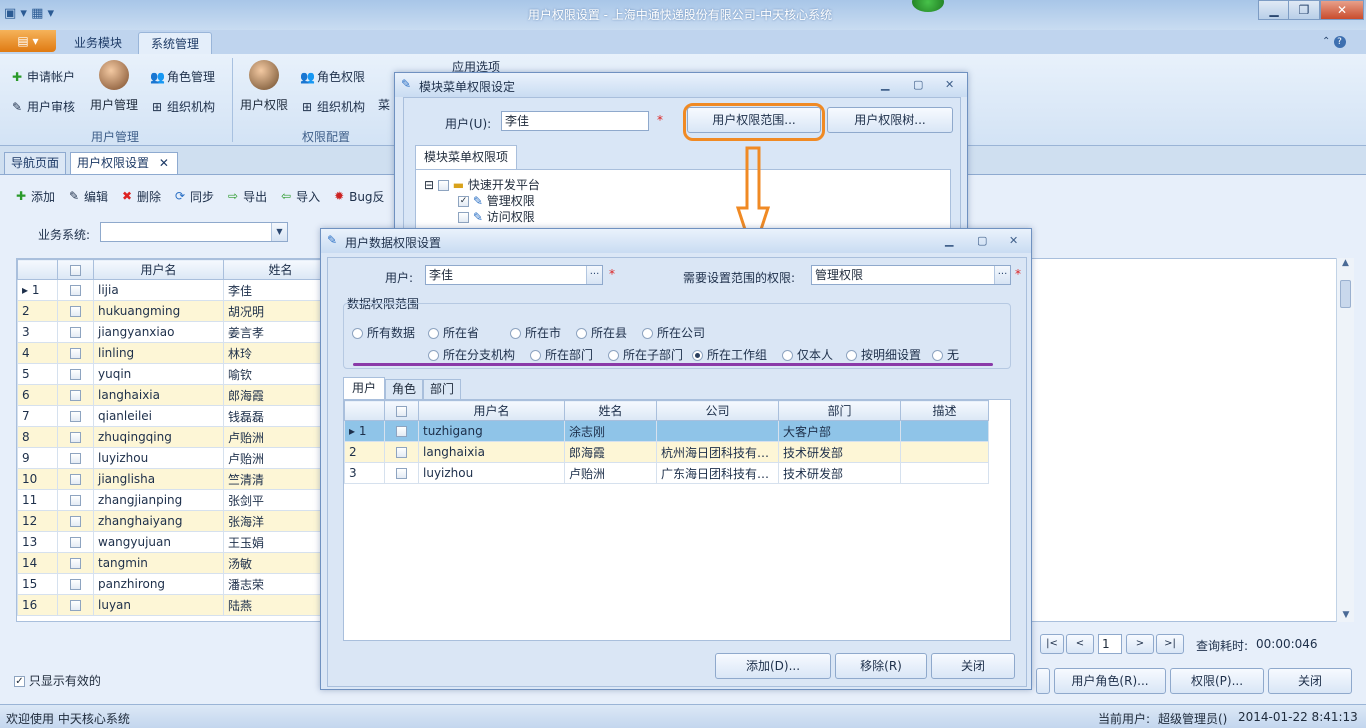 This screenshot has height=728, width=1366. What do you see at coordinates (358, 196) in the screenshot?
I see `bug-report-button: ✹ Bug反` at bounding box center [358, 196].